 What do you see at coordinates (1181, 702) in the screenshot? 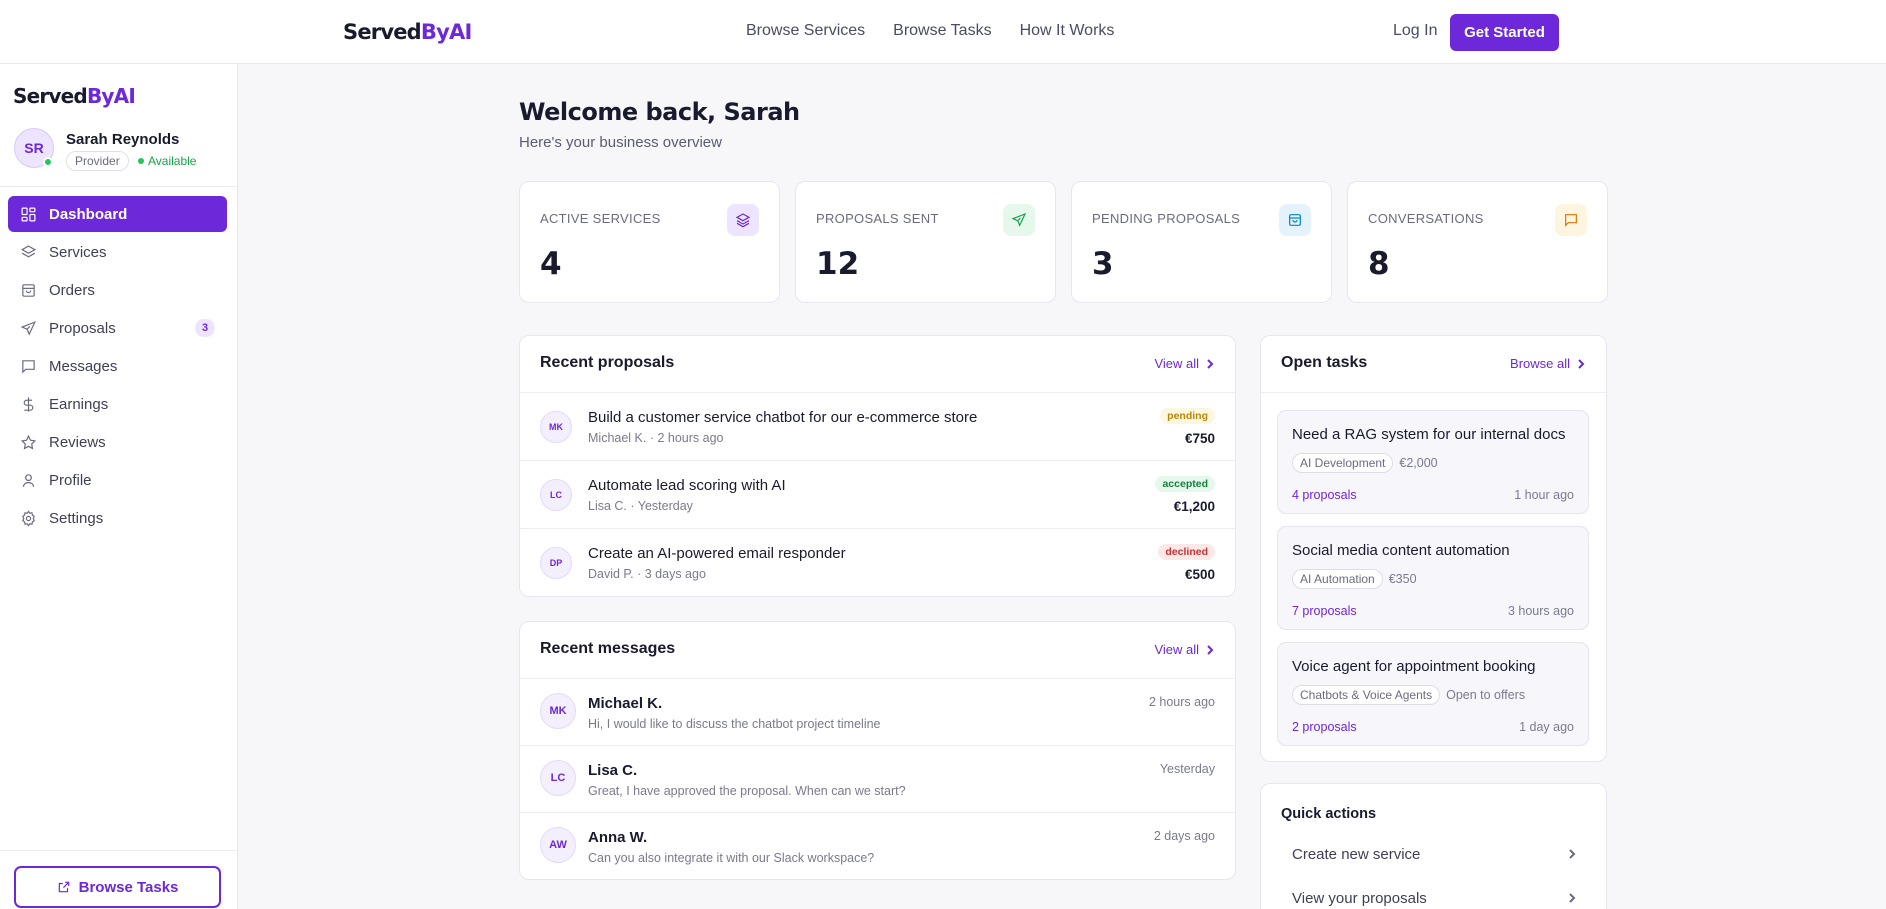
I see `message-time: 2 hours ago` at bounding box center [1181, 702].